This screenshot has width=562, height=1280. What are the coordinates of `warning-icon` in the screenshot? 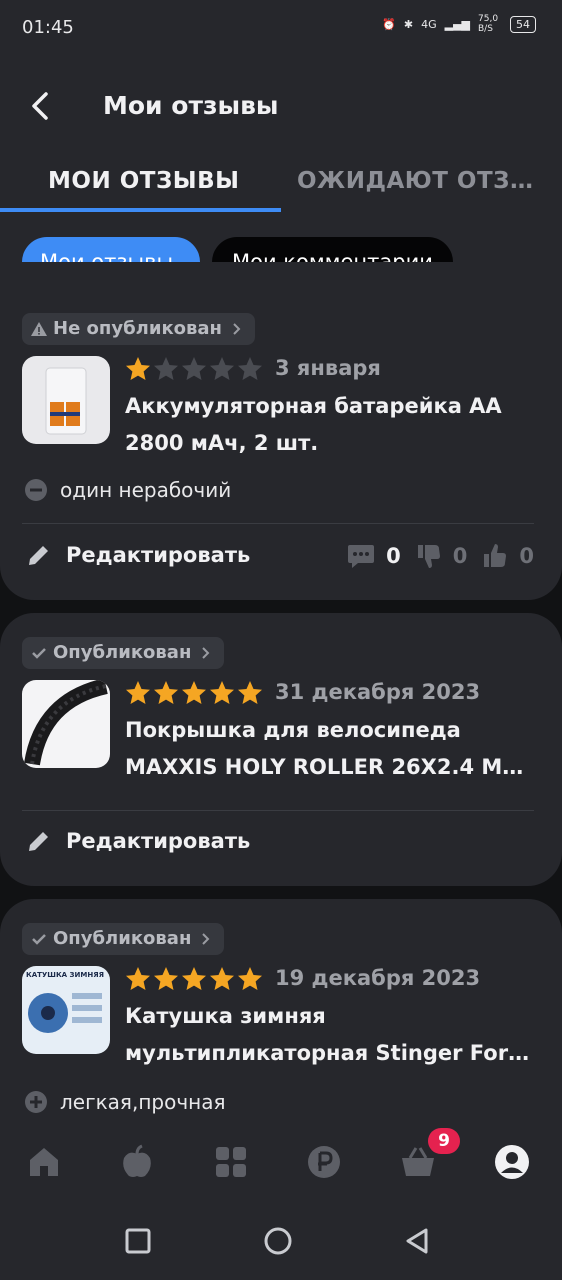 It's located at (39, 329).